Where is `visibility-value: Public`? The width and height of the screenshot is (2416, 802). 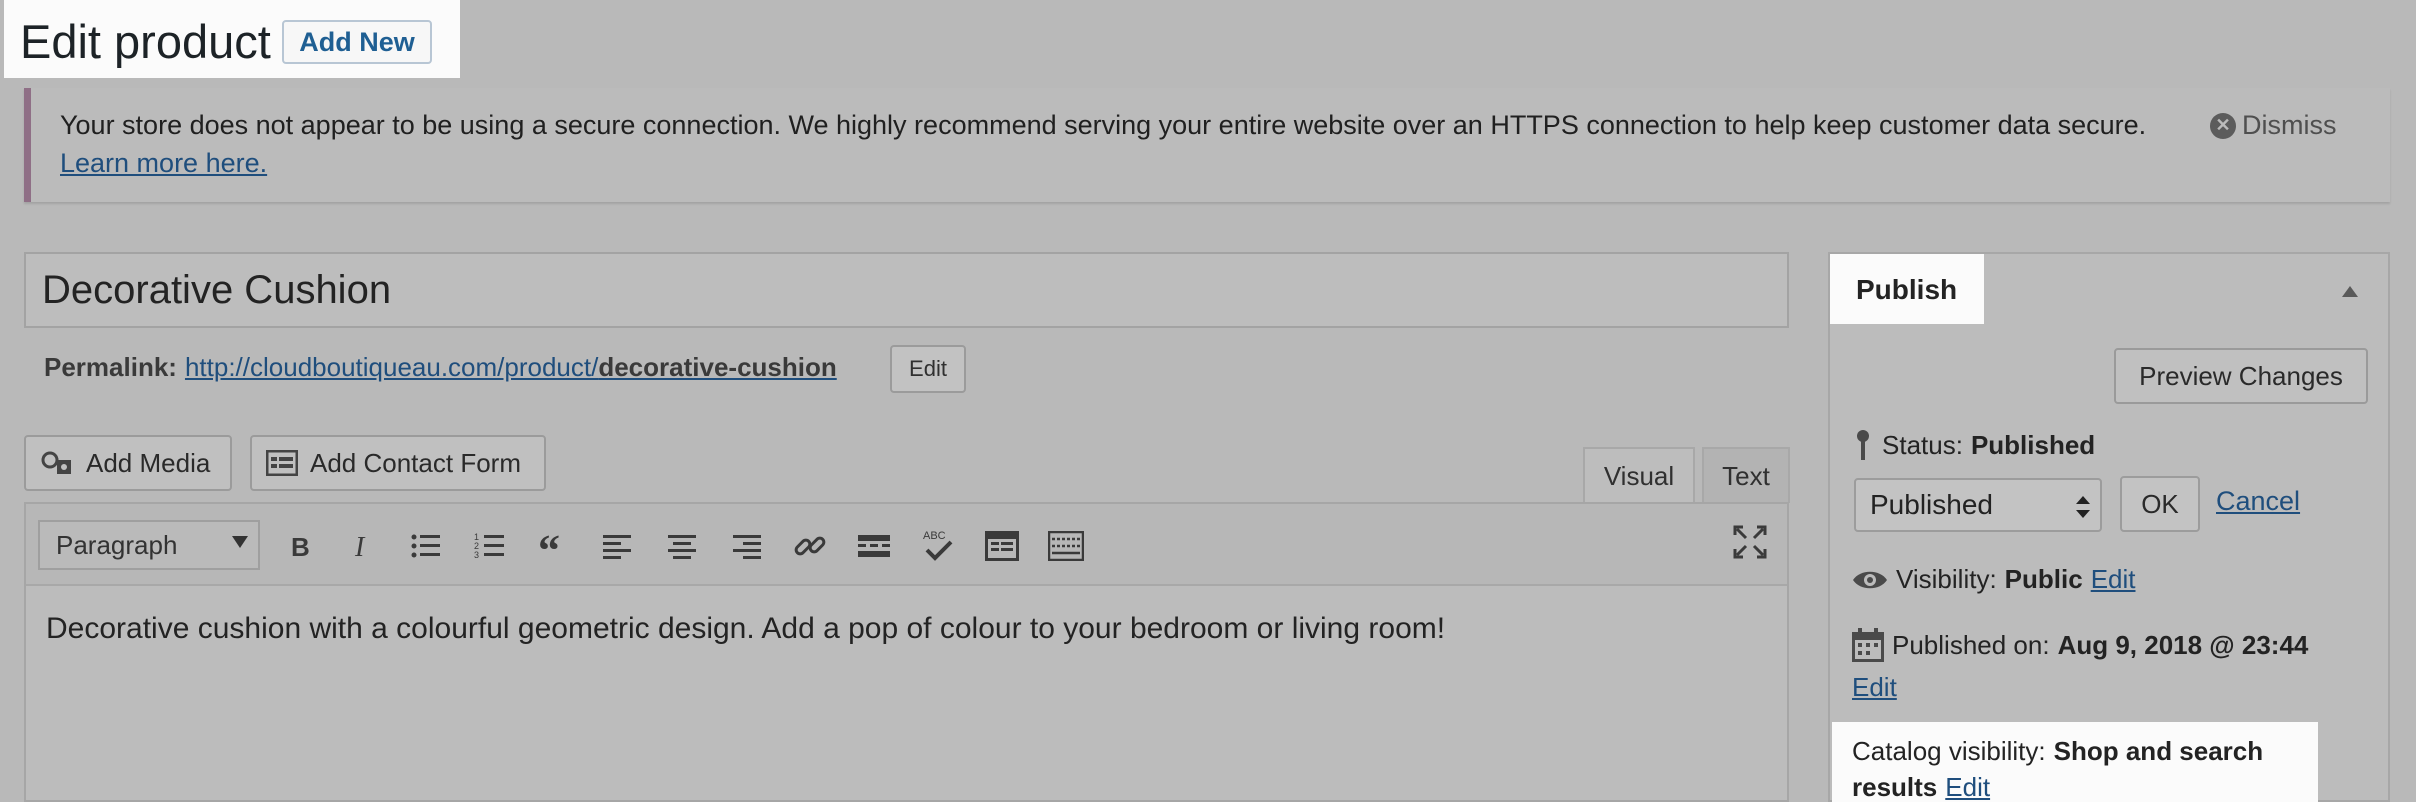 visibility-value: Public is located at coordinates (2043, 579).